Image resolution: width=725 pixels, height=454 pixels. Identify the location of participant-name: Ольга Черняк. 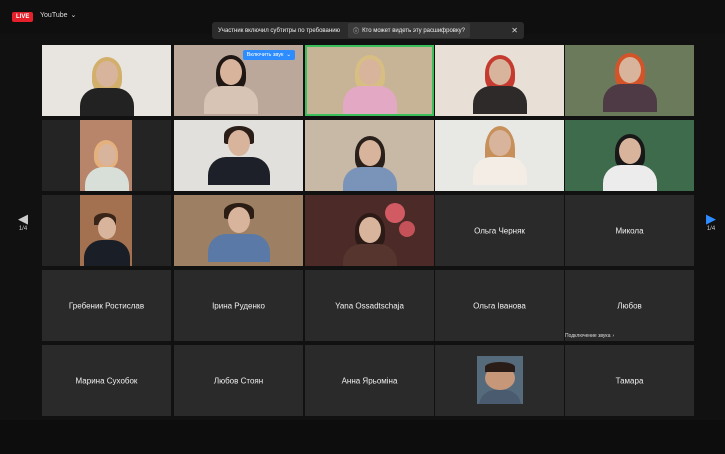
(499, 230).